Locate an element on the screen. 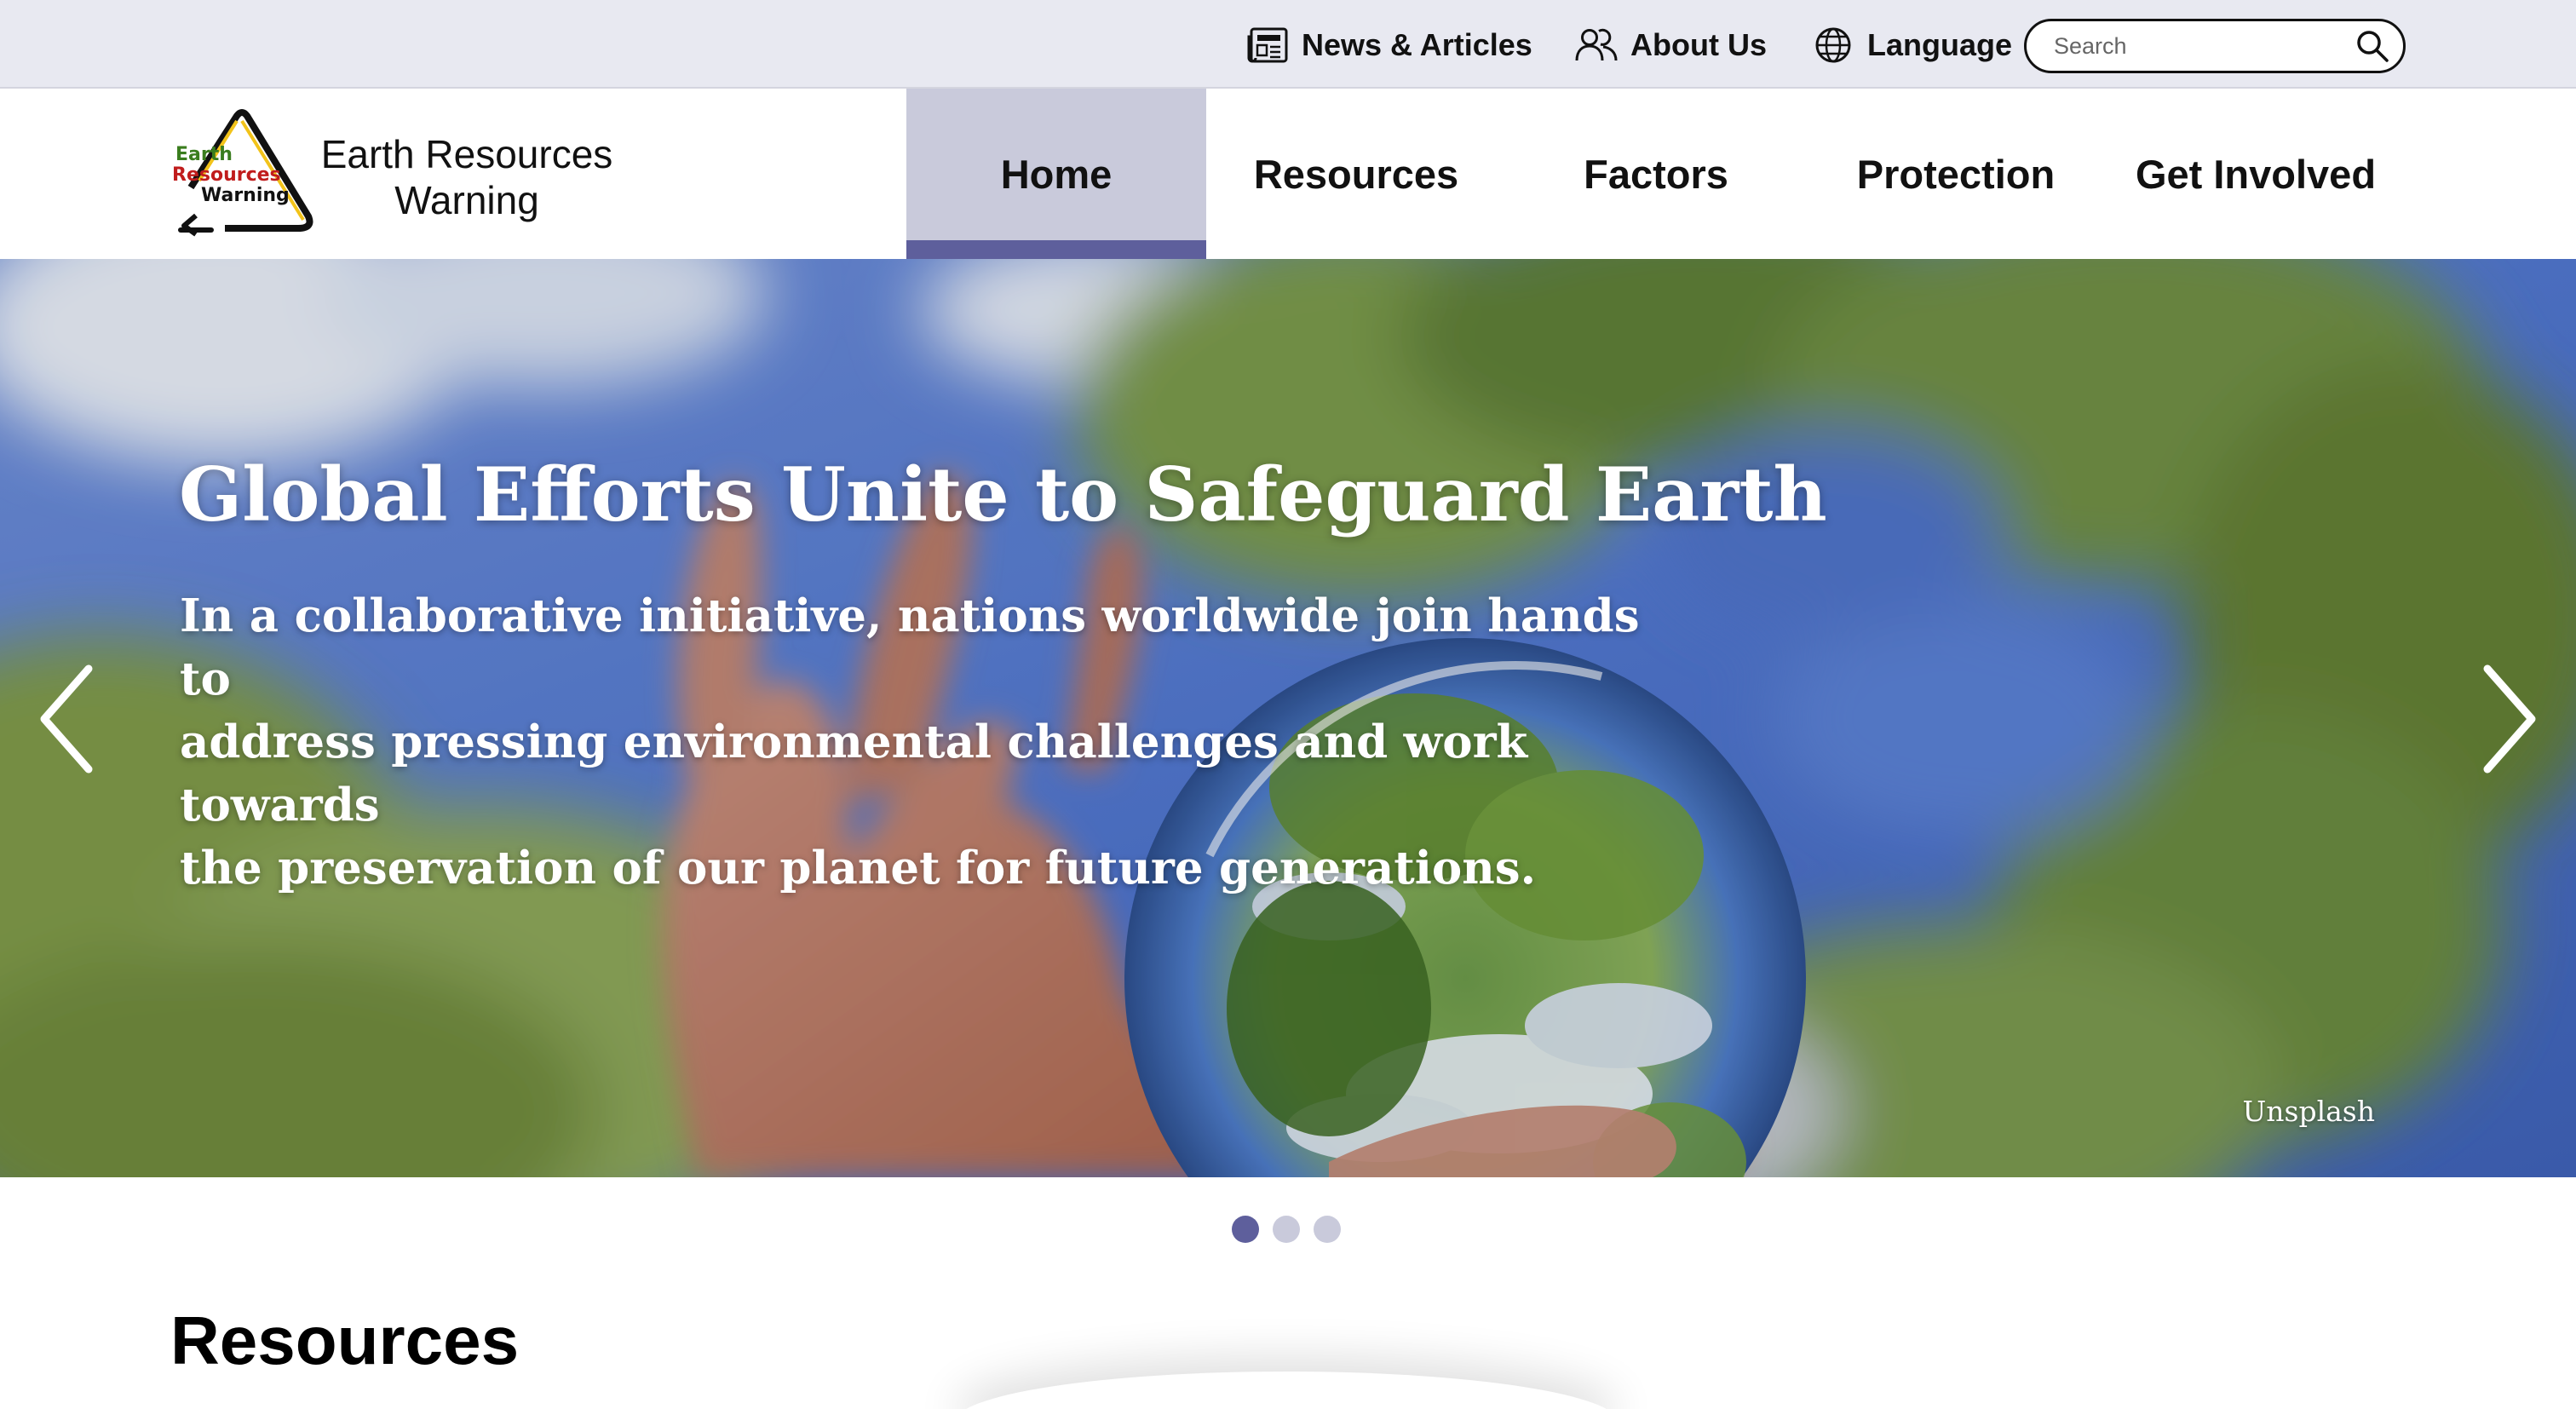 The image size is (2576, 1409). chevron-left-icon is located at coordinates (67, 719).